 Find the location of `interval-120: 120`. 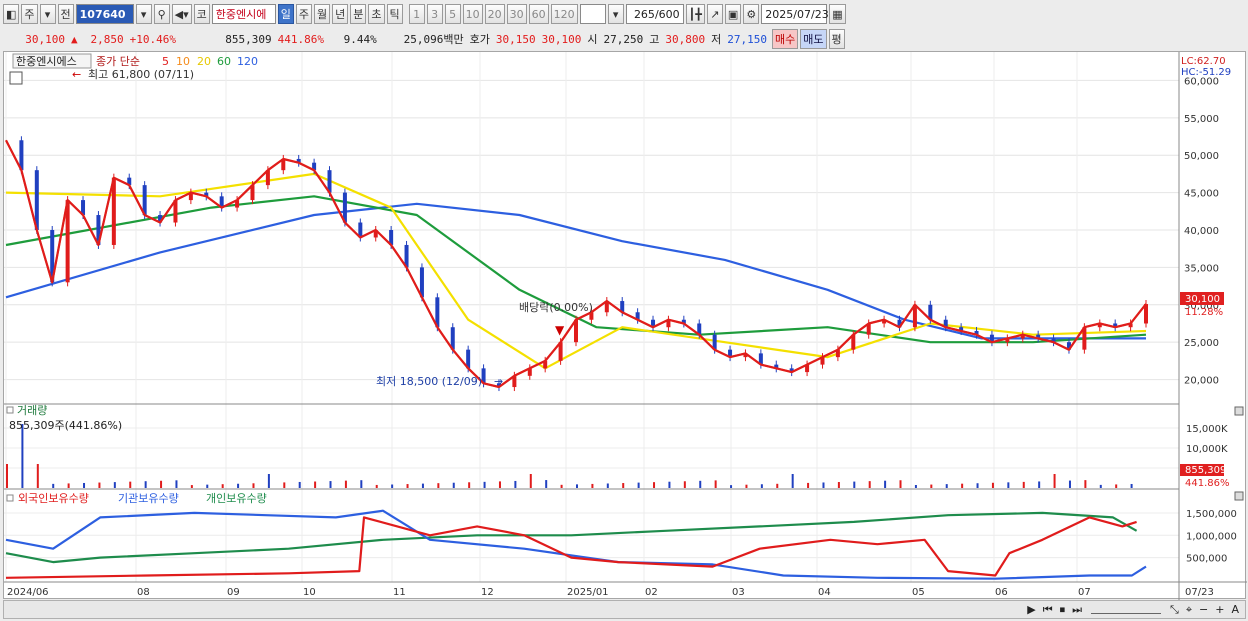

interval-120: 120 is located at coordinates (564, 14).